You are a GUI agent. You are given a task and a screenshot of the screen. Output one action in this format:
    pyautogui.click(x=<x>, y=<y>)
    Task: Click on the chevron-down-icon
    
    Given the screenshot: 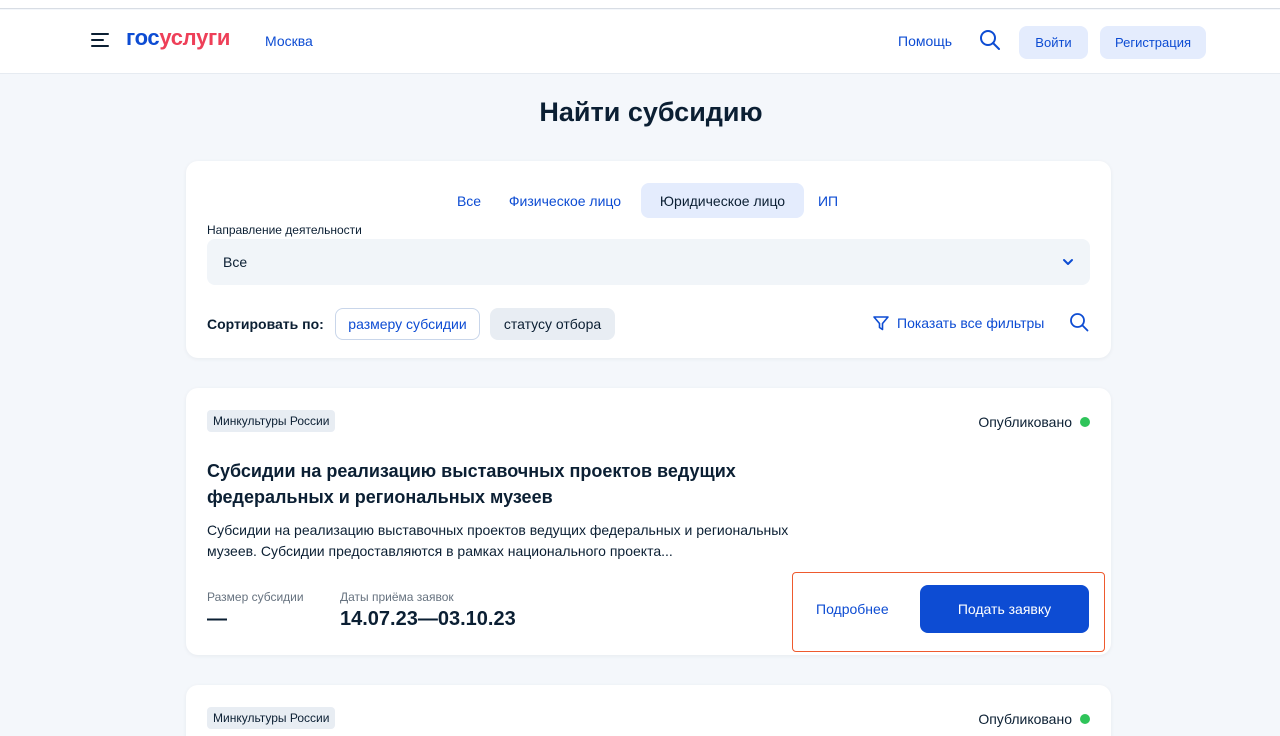 What is the action you would take?
    pyautogui.click(x=1068, y=262)
    